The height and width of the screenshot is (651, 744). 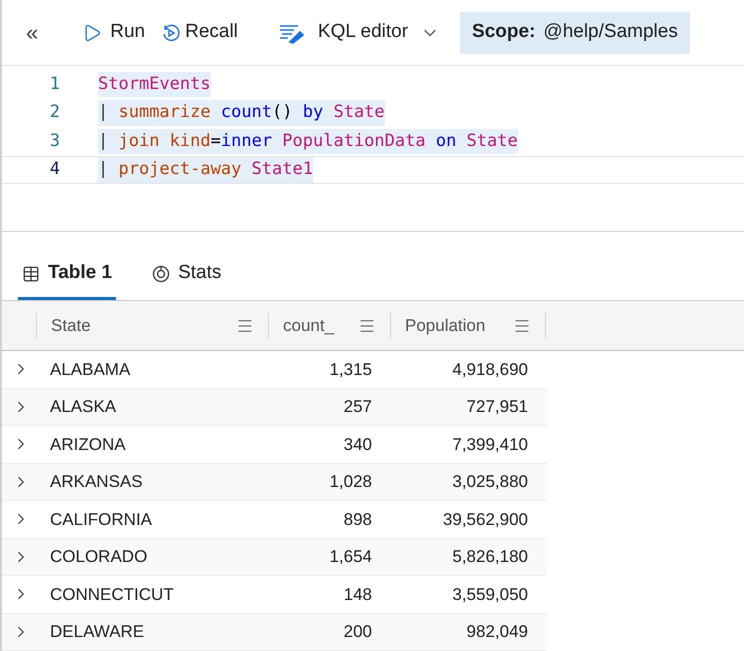 What do you see at coordinates (357, 632) in the screenshot?
I see `table-cell-text: 200` at bounding box center [357, 632].